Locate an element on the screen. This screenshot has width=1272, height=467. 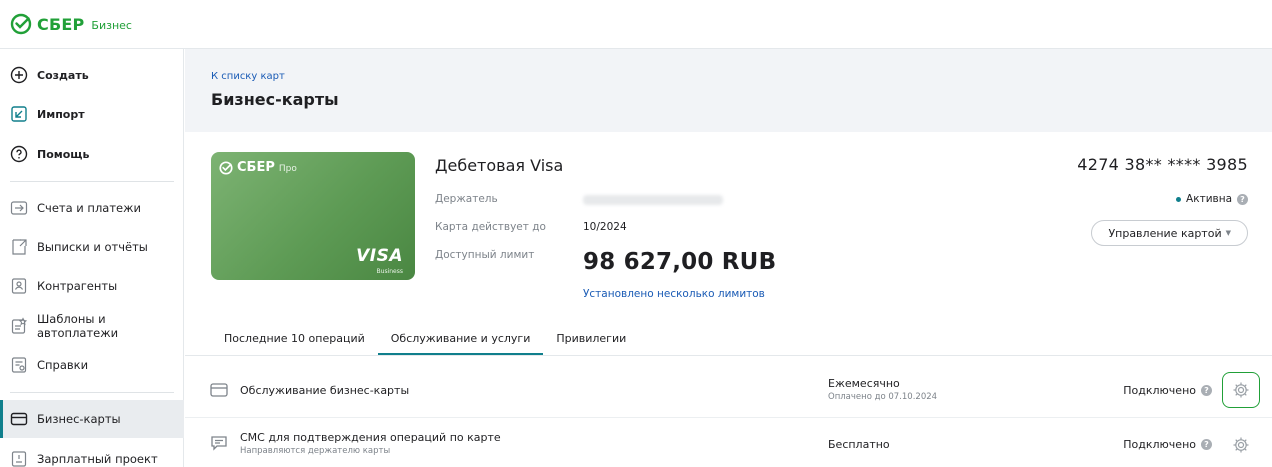
plus-circle-icon is located at coordinates (19, 75).